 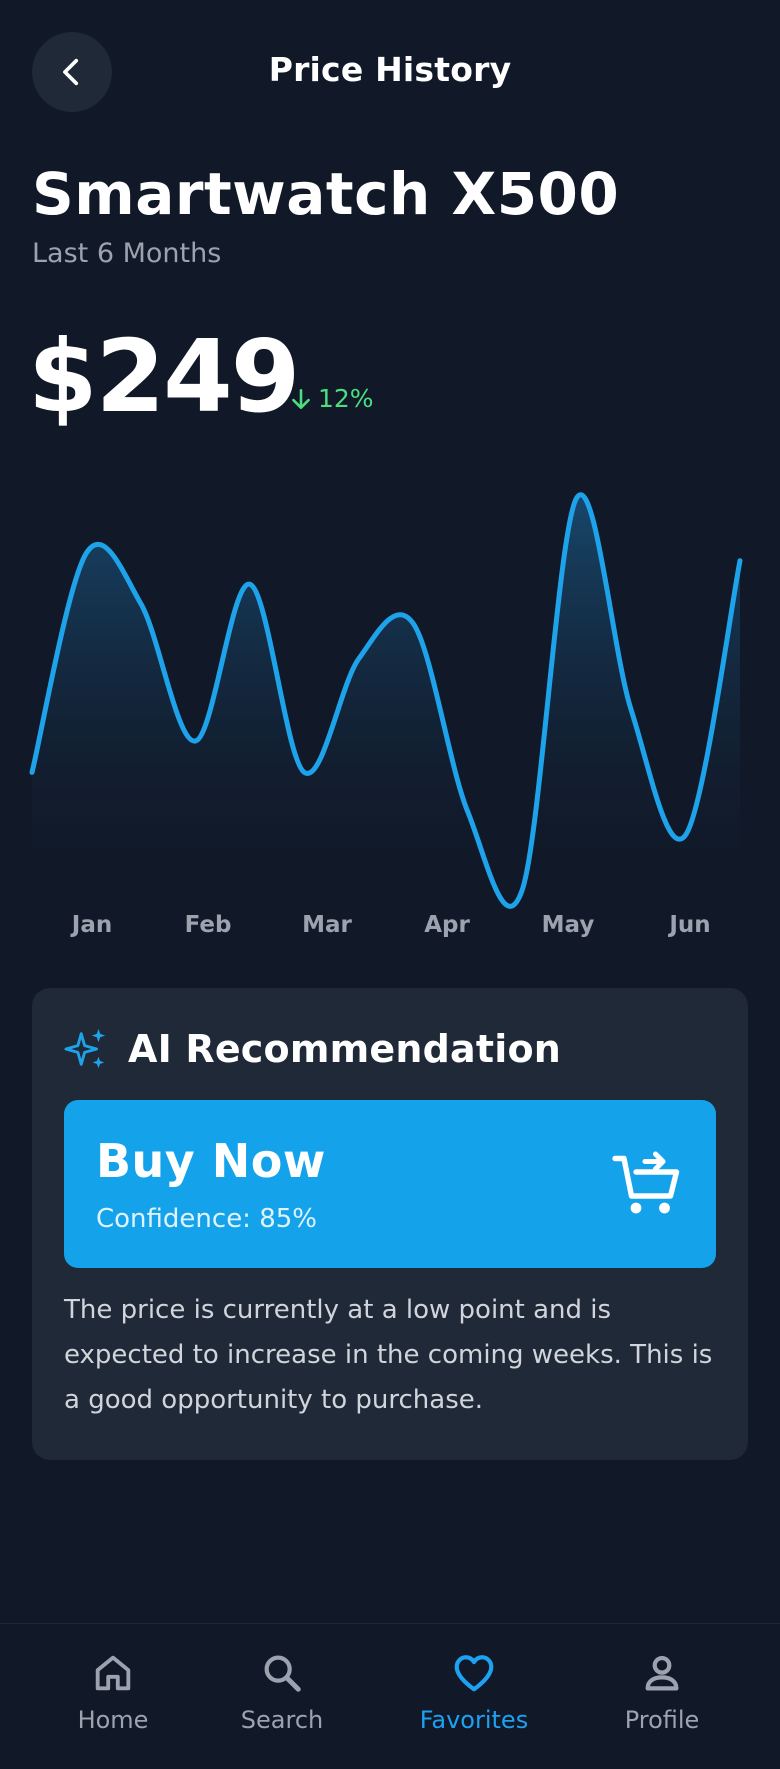 I want to click on header: Price History, so click(x=390, y=72).